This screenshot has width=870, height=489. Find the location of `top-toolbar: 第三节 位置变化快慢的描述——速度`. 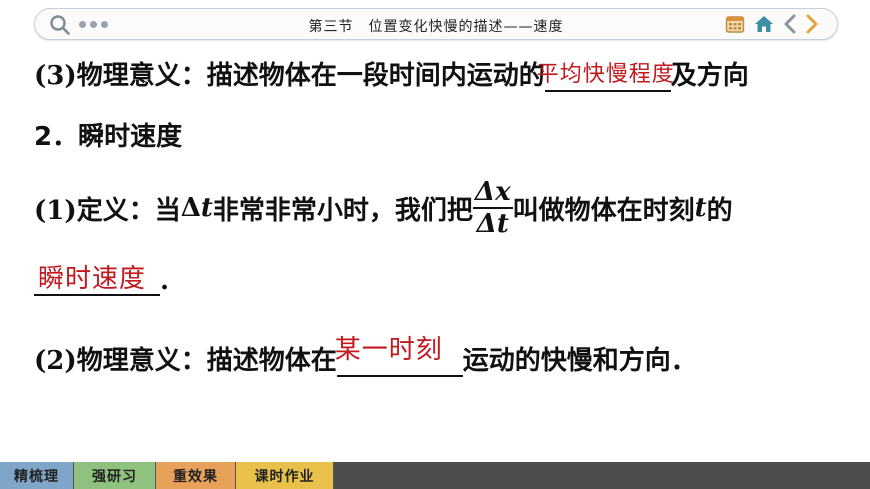

top-toolbar: 第三节 位置变化快慢的描述——速度 is located at coordinates (436, 24).